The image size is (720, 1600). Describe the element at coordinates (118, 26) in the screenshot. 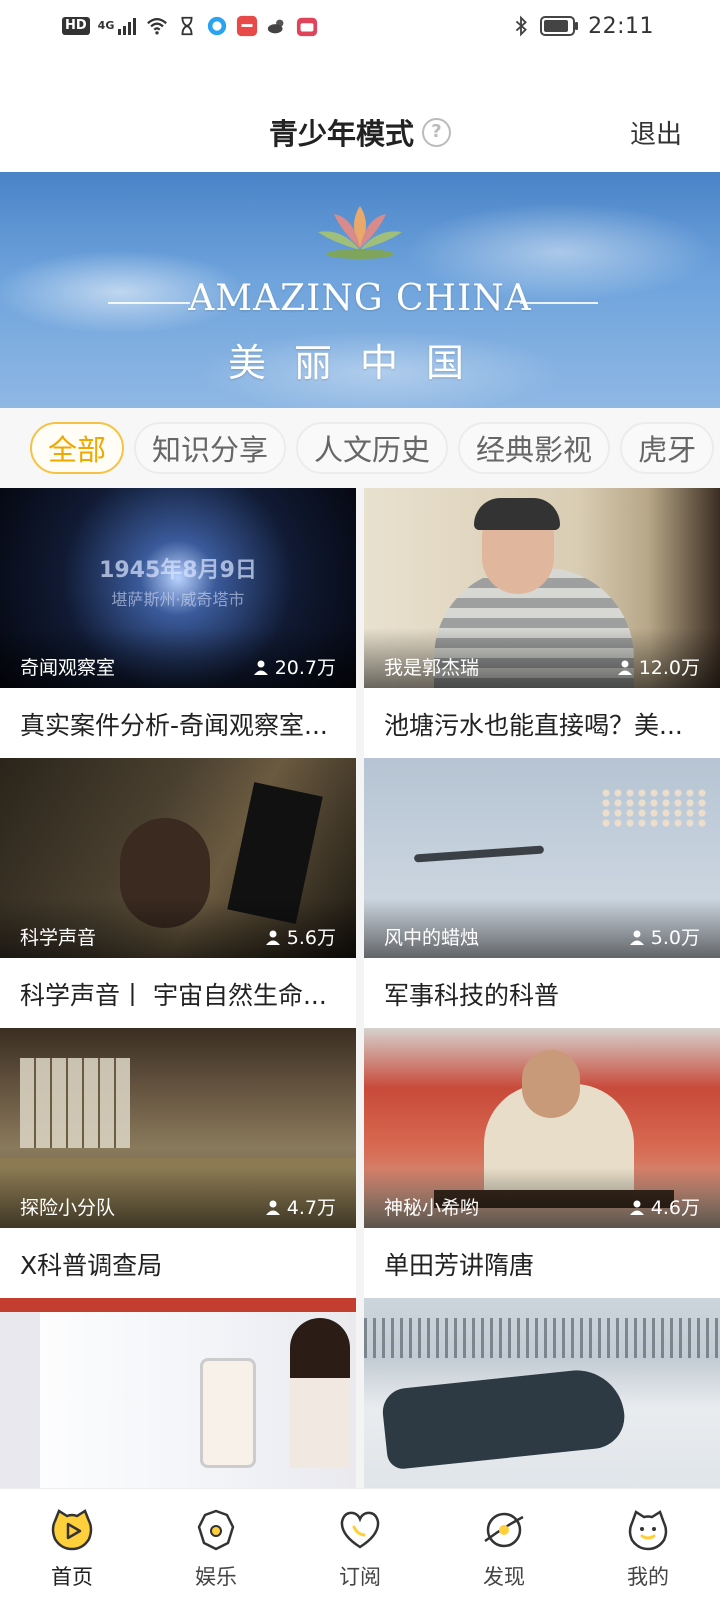

I see `signal-icon: 4G` at that location.